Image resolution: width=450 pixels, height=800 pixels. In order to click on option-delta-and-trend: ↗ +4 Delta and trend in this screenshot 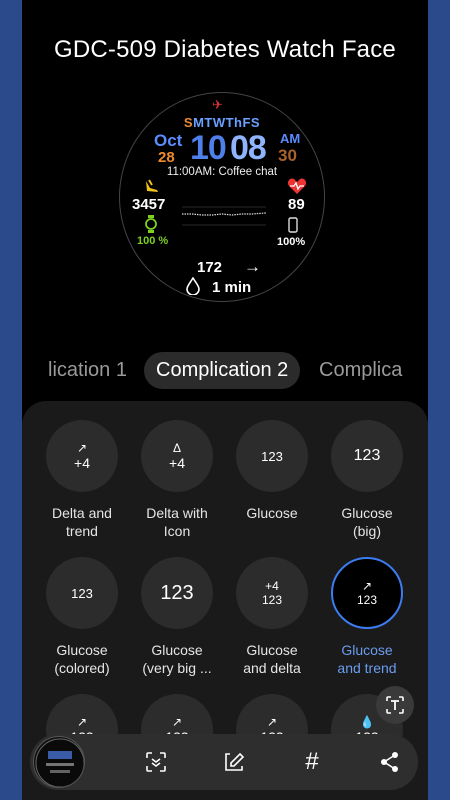, I will do `click(82, 480)`.